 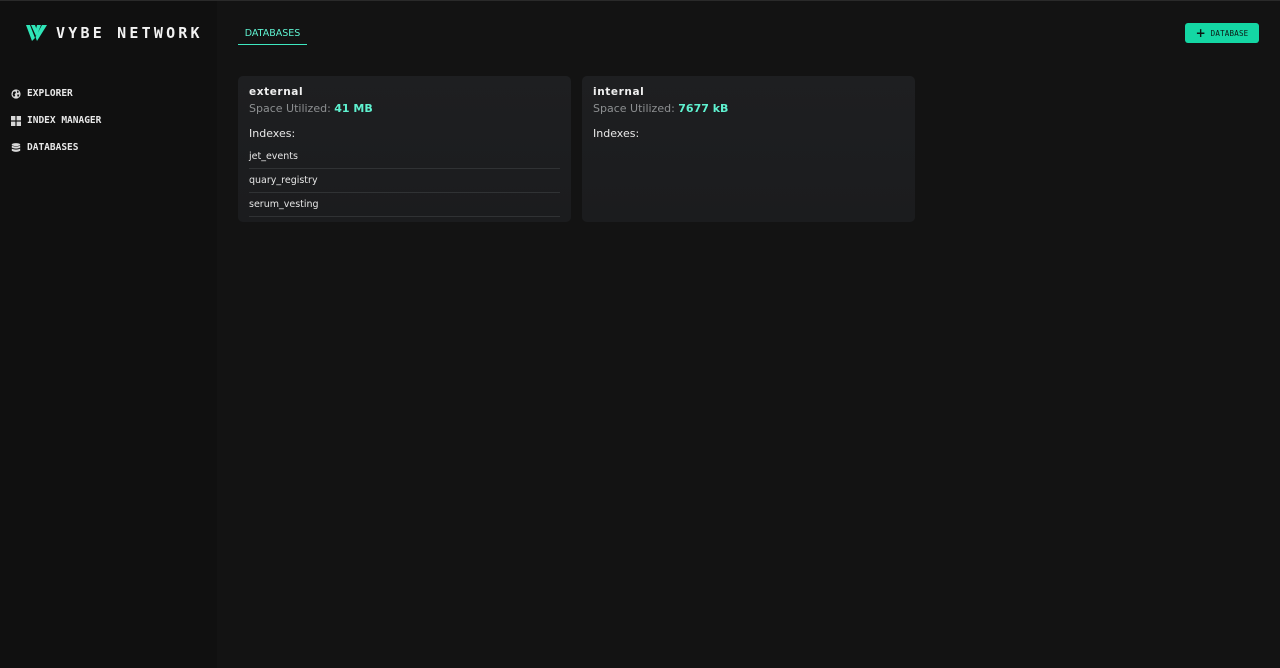 I want to click on vybe-logo-icon, so click(x=36, y=33).